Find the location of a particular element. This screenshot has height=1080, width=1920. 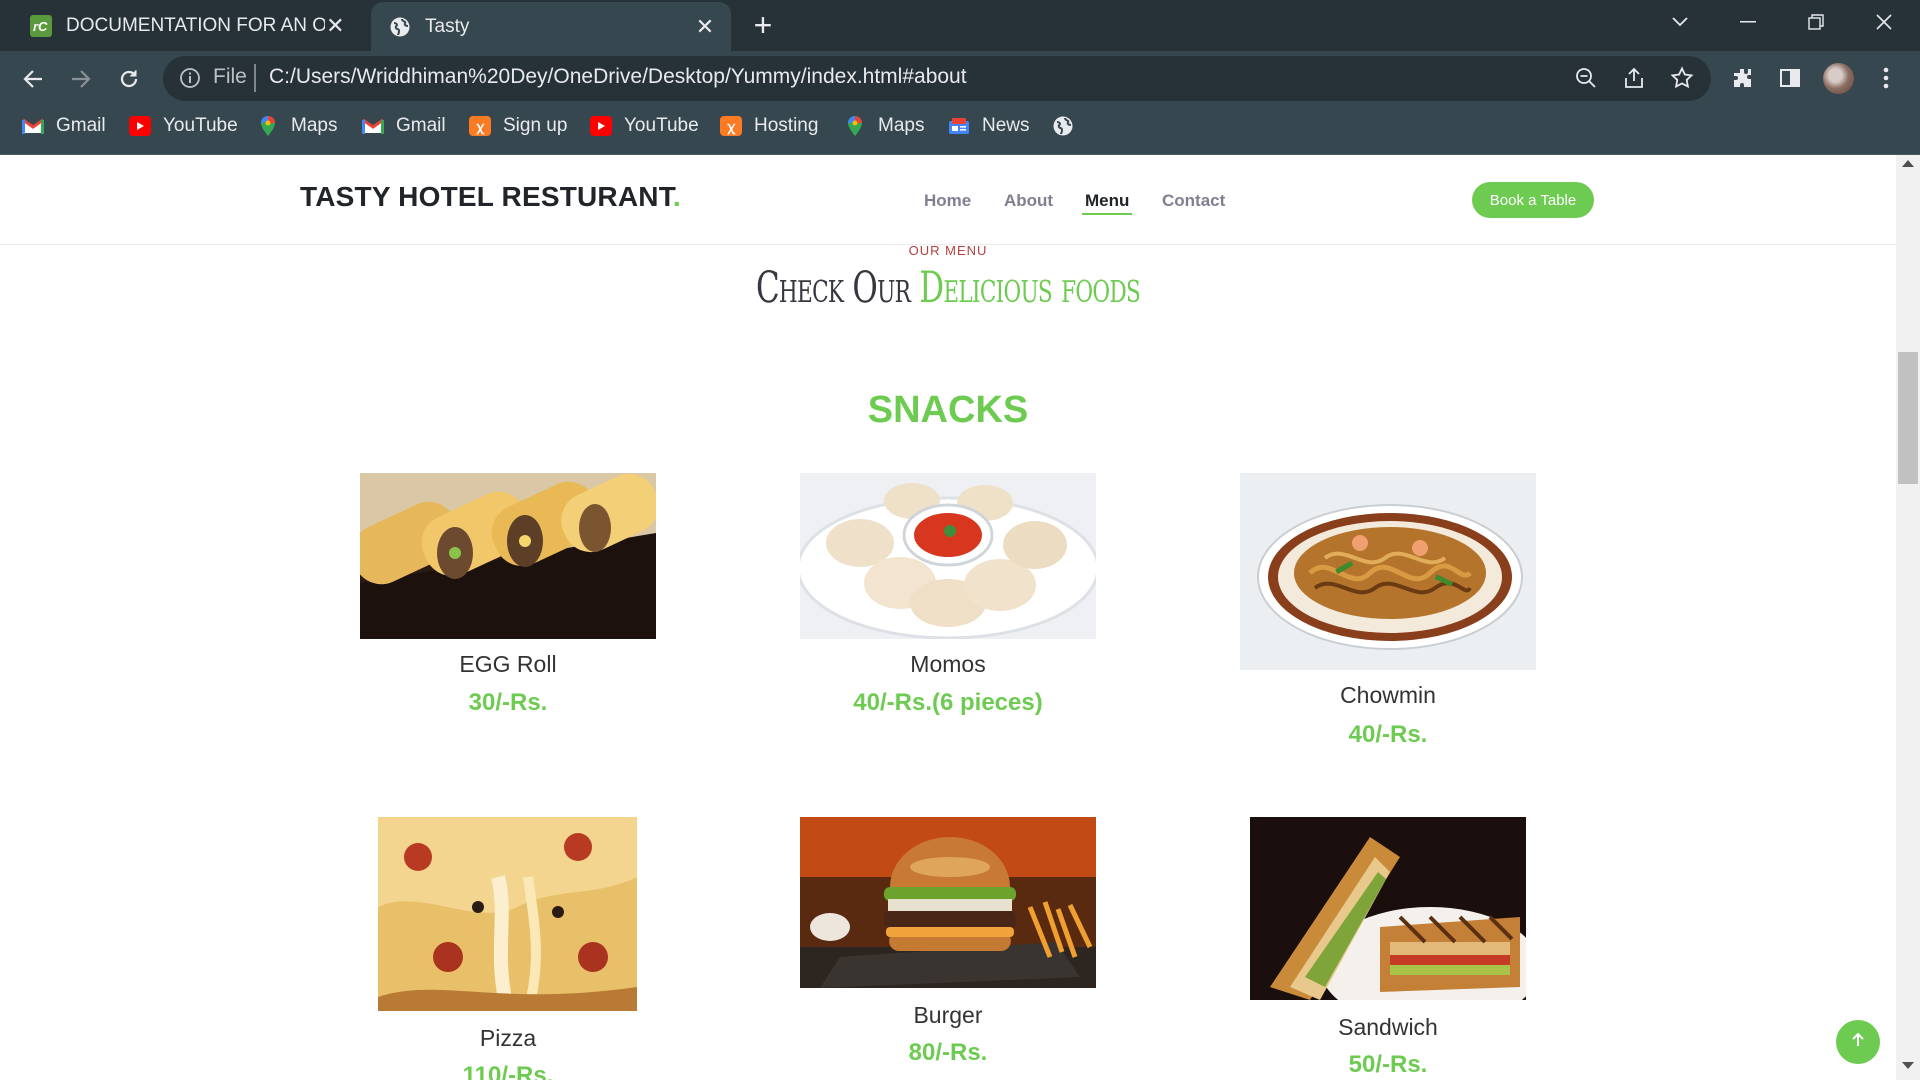

news-icon is located at coordinates (959, 126).